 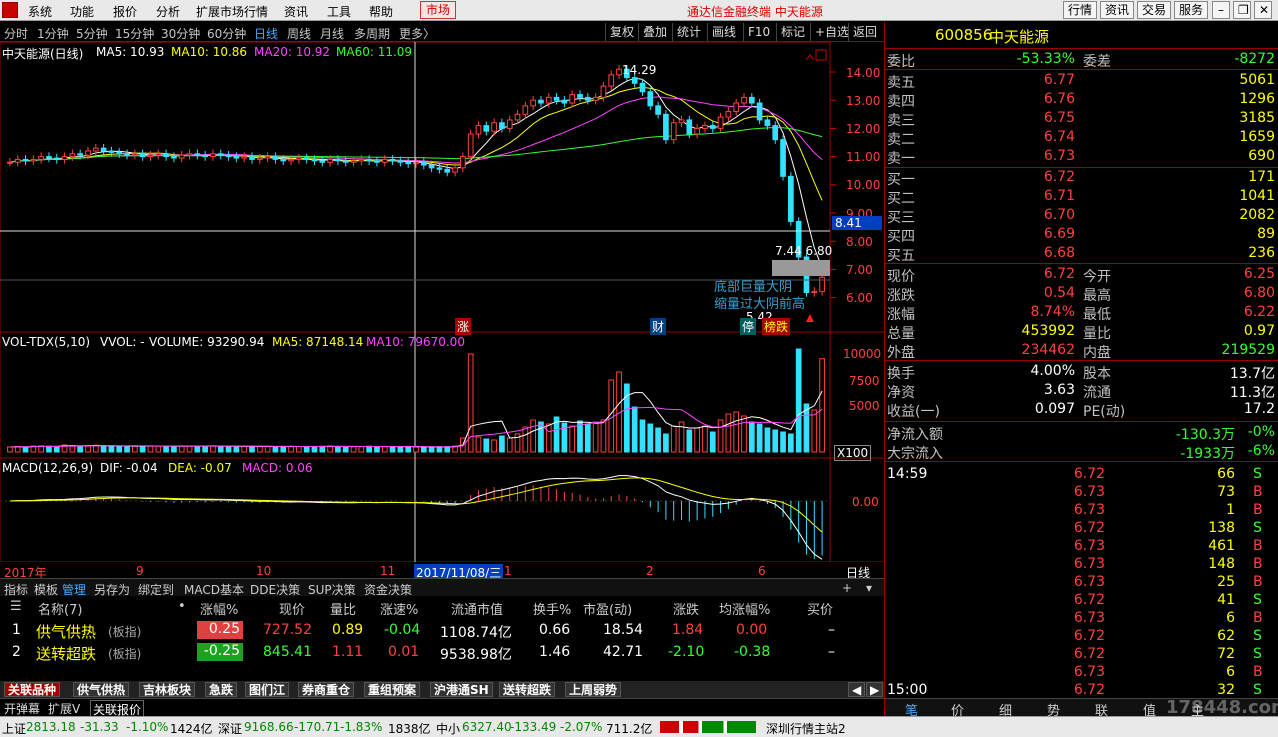 What do you see at coordinates (275, 589) in the screenshot?
I see `tab-dde: DDE决策` at bounding box center [275, 589].